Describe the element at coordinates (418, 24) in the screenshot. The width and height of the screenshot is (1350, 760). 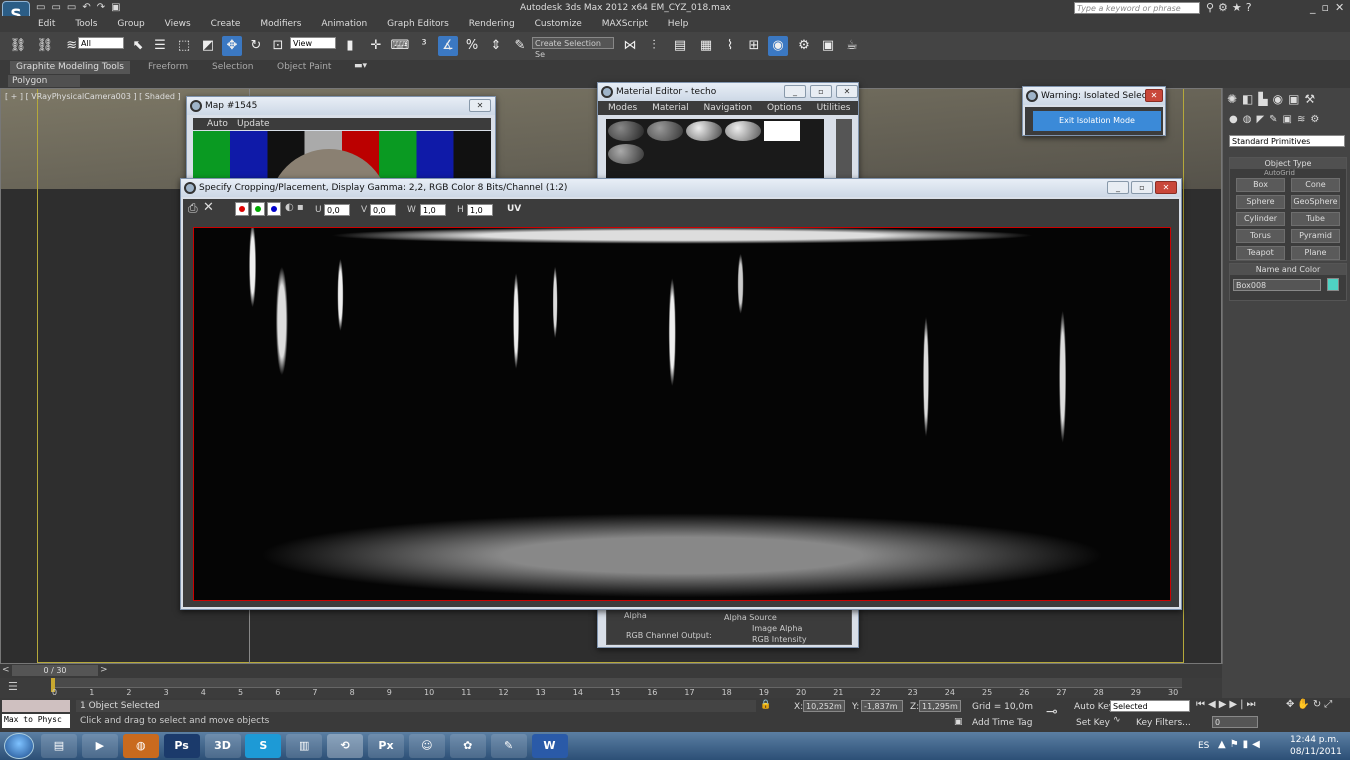
I see `menu-graph-editors: Graph Editors` at that location.